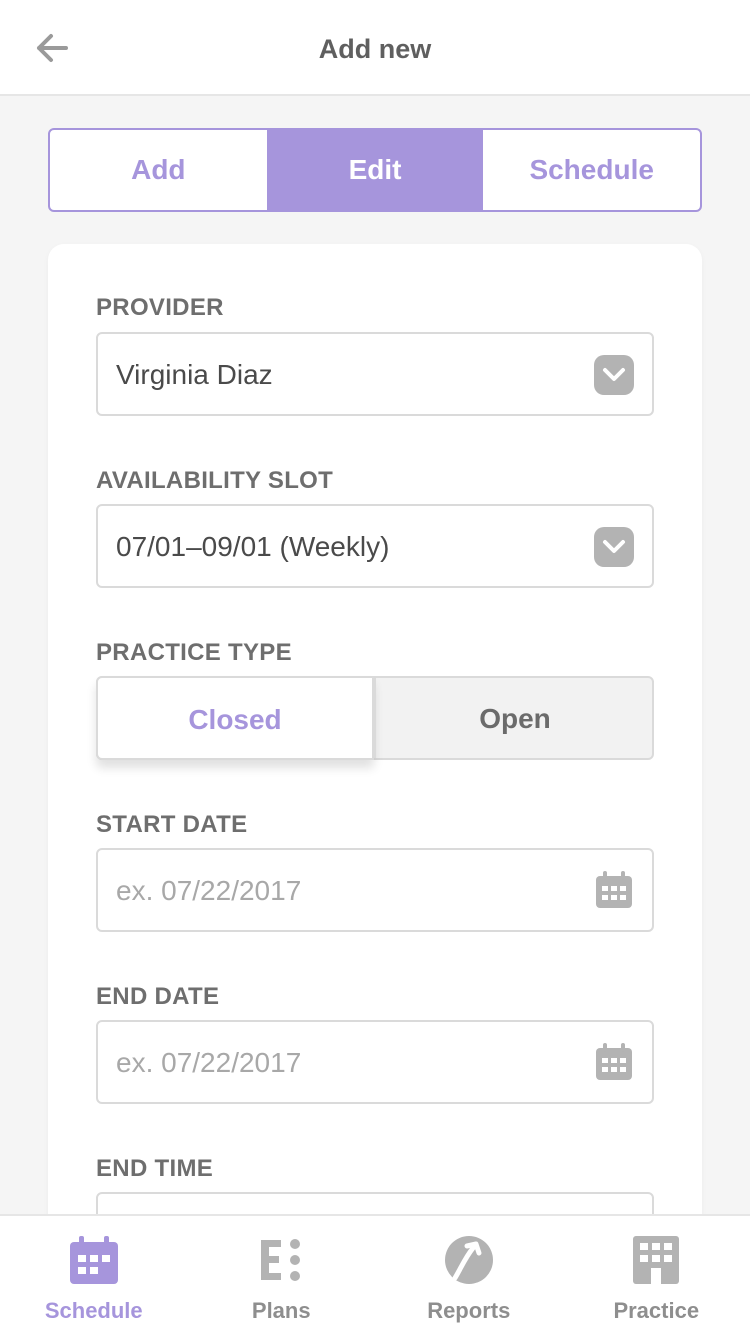 The width and height of the screenshot is (750, 1334). What do you see at coordinates (93, 1310) in the screenshot?
I see `nav-schedule-label: Schedule` at bounding box center [93, 1310].